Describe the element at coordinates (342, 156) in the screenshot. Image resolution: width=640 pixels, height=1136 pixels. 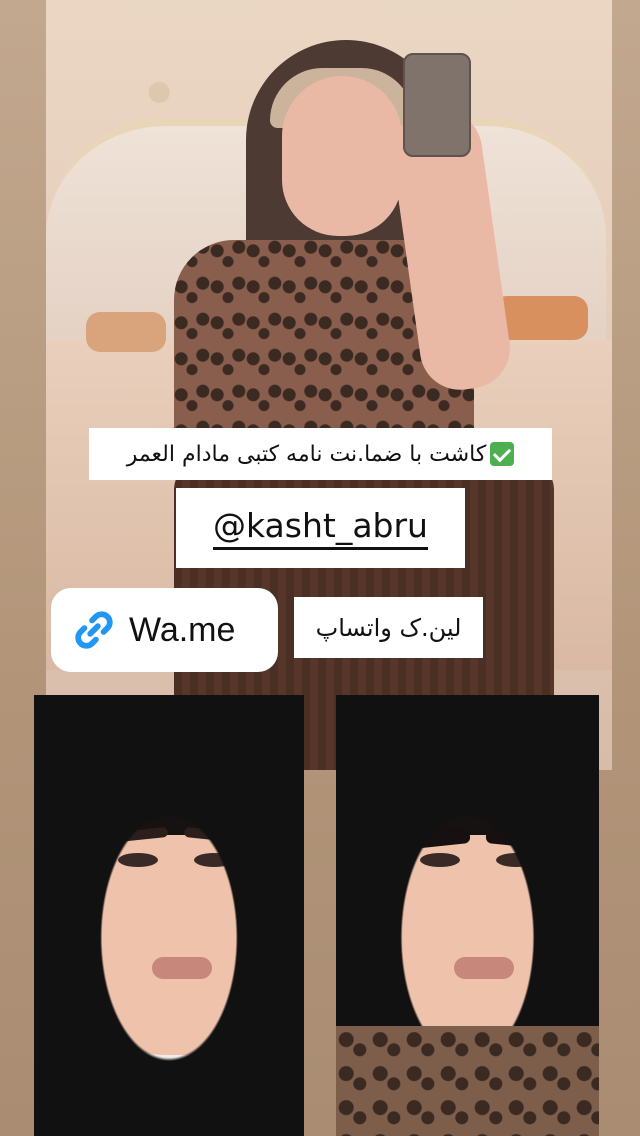
I see `face` at that location.